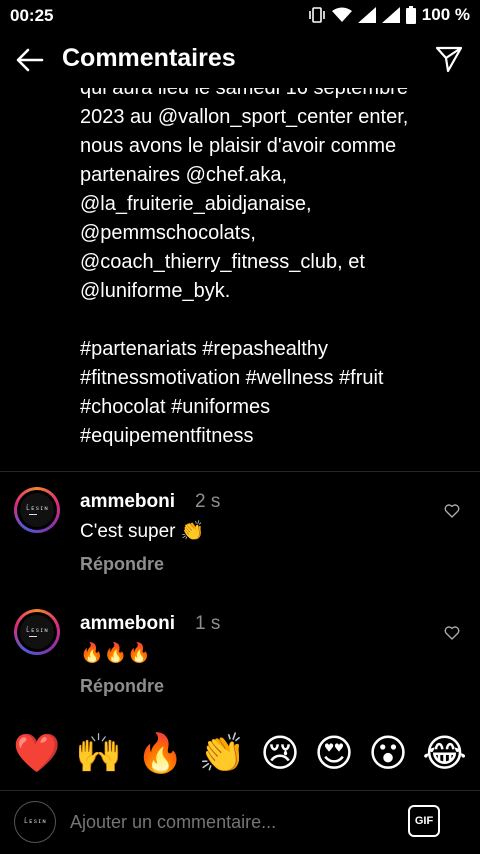 This screenshot has height=854, width=480. What do you see at coordinates (32, 15) in the screenshot?
I see `status-time: 00:25` at bounding box center [32, 15].